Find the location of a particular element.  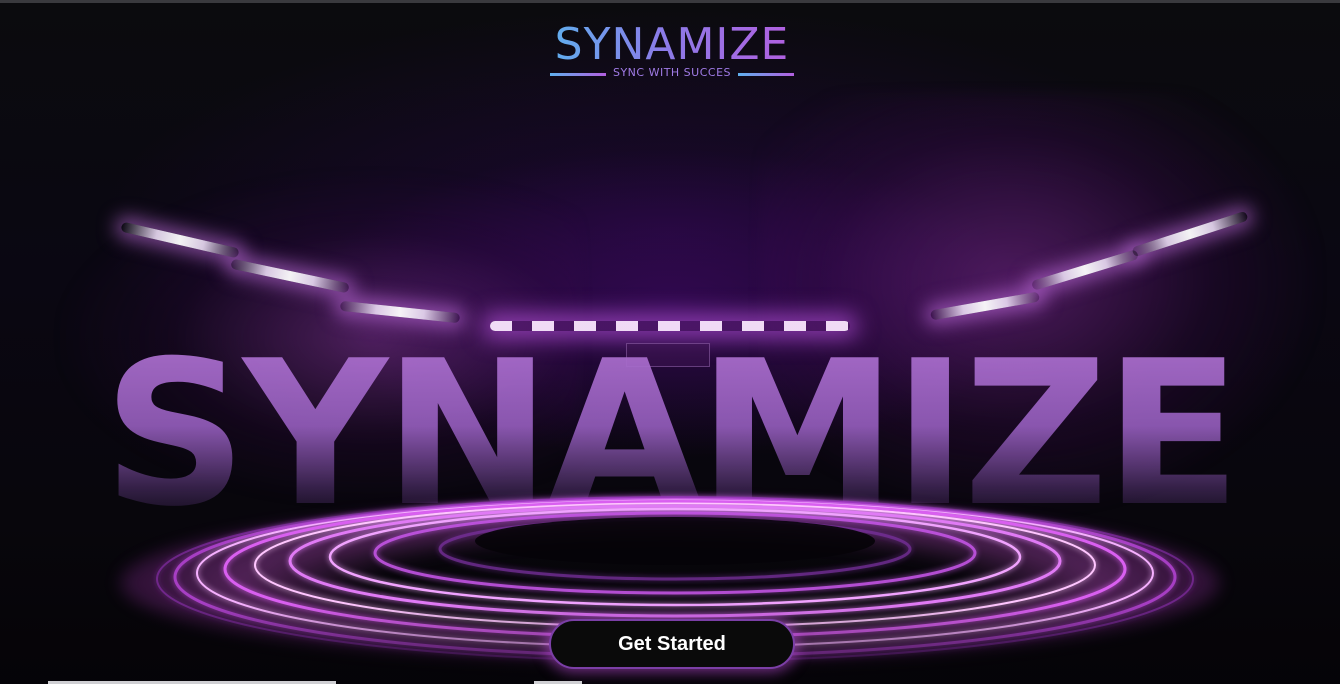

get-started-button: Get Started is located at coordinates (672, 644).